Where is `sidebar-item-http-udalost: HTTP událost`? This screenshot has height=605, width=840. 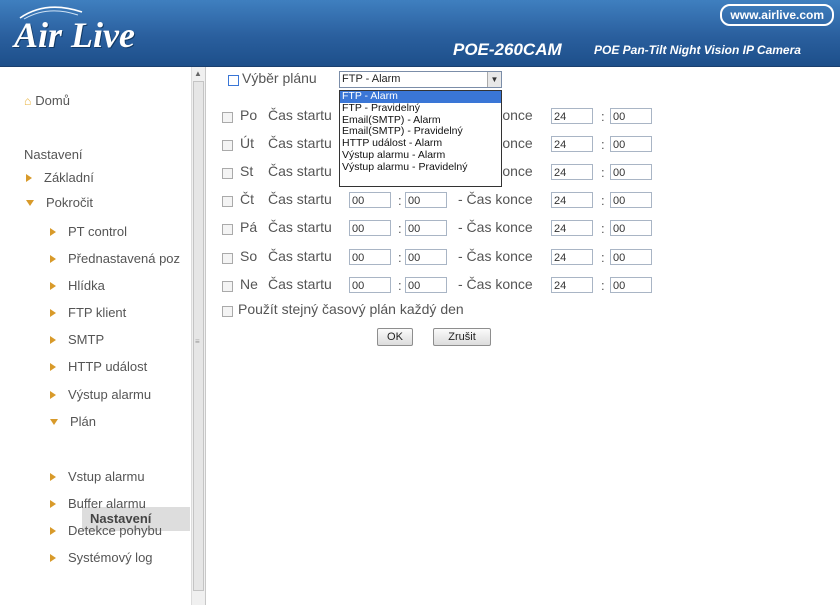 sidebar-item-http-udalost: HTTP událost is located at coordinates (98, 367).